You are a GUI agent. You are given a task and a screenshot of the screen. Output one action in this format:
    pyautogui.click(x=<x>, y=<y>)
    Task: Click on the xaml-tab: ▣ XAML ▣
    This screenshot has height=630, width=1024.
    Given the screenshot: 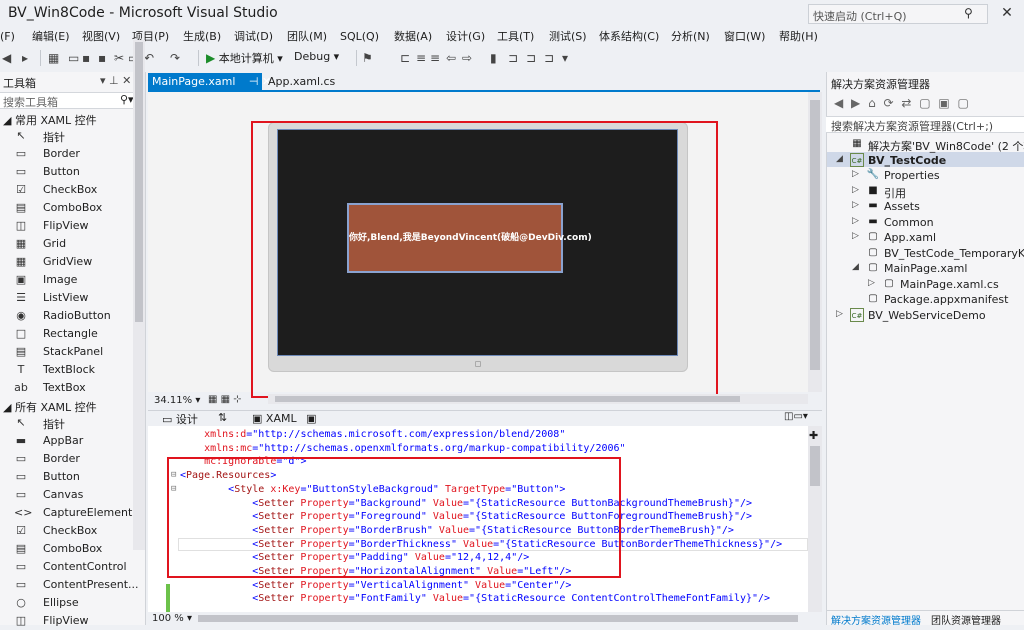 What is the action you would take?
    pyautogui.click(x=284, y=418)
    